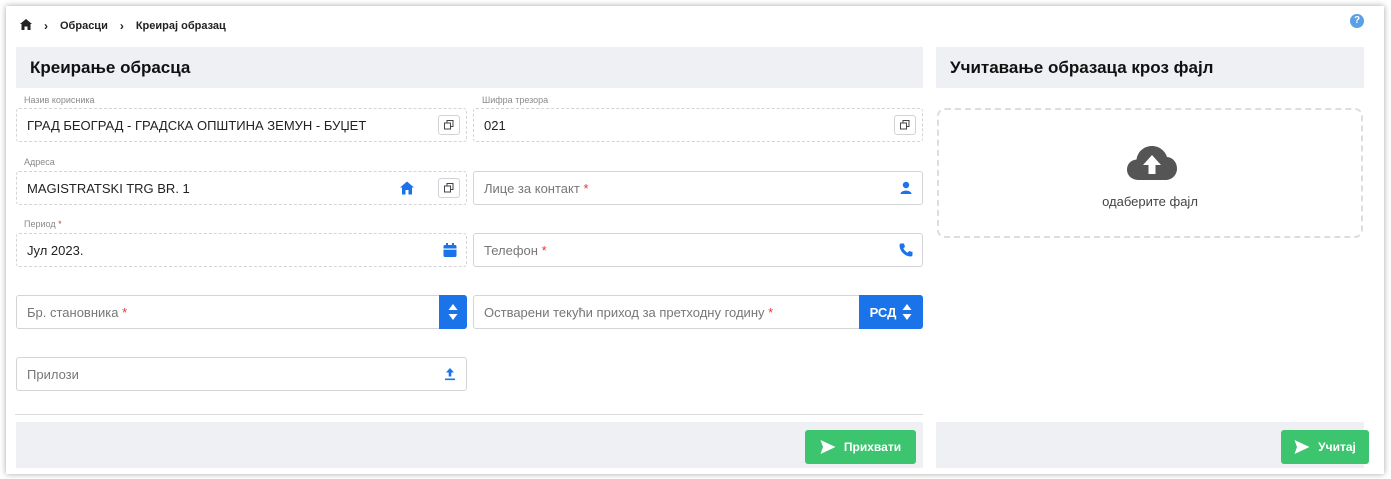 The height and width of the screenshot is (479, 1391). I want to click on population-input: Бр. становника *, so click(241, 312).